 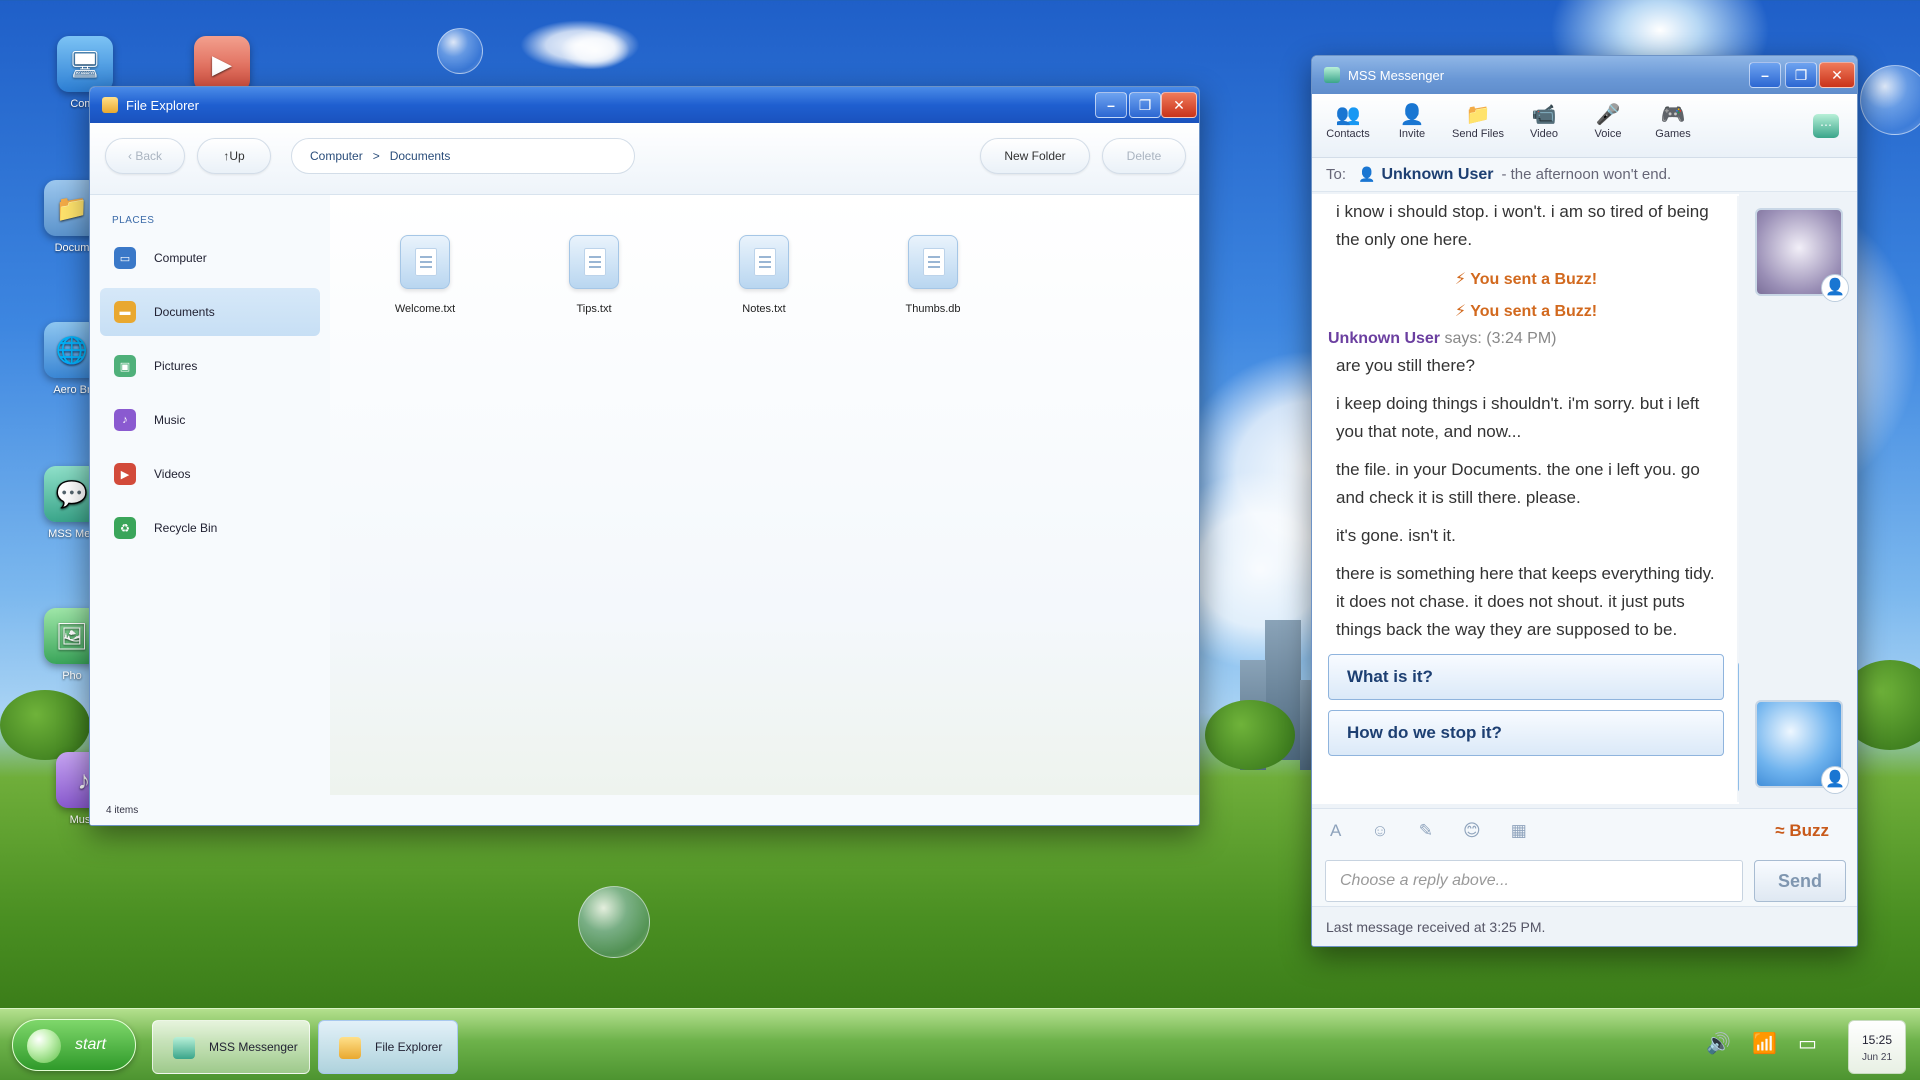 What do you see at coordinates (1586, 174) in the screenshot?
I see `contact-status-message: - the afternoon won't end.` at bounding box center [1586, 174].